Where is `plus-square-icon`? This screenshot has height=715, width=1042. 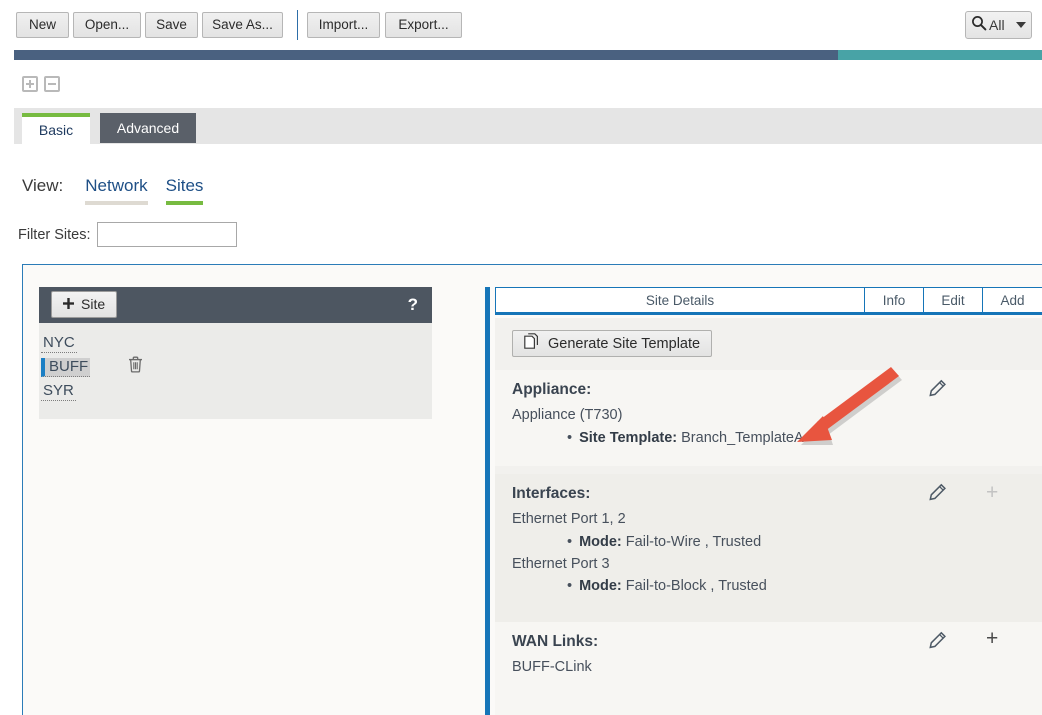 plus-square-icon is located at coordinates (30, 84).